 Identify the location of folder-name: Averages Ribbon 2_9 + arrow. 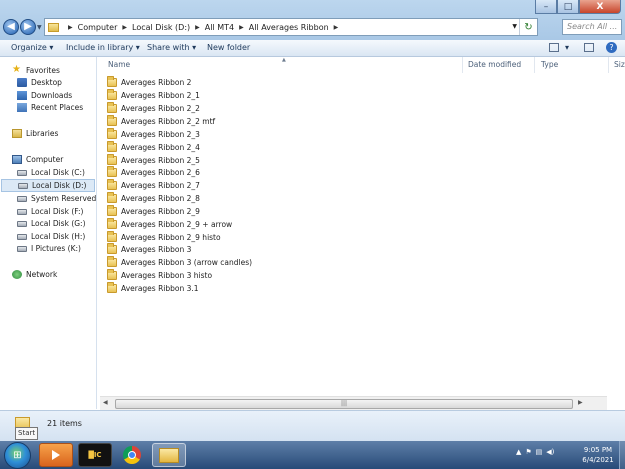
(177, 224).